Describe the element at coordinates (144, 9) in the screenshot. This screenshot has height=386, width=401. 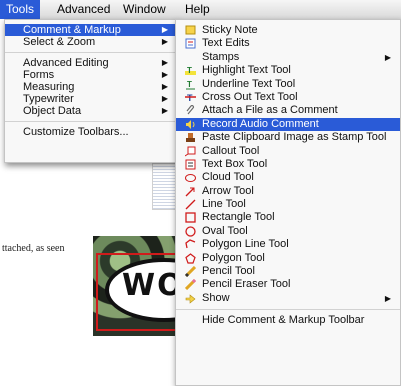
I see `menu-window: Window` at that location.